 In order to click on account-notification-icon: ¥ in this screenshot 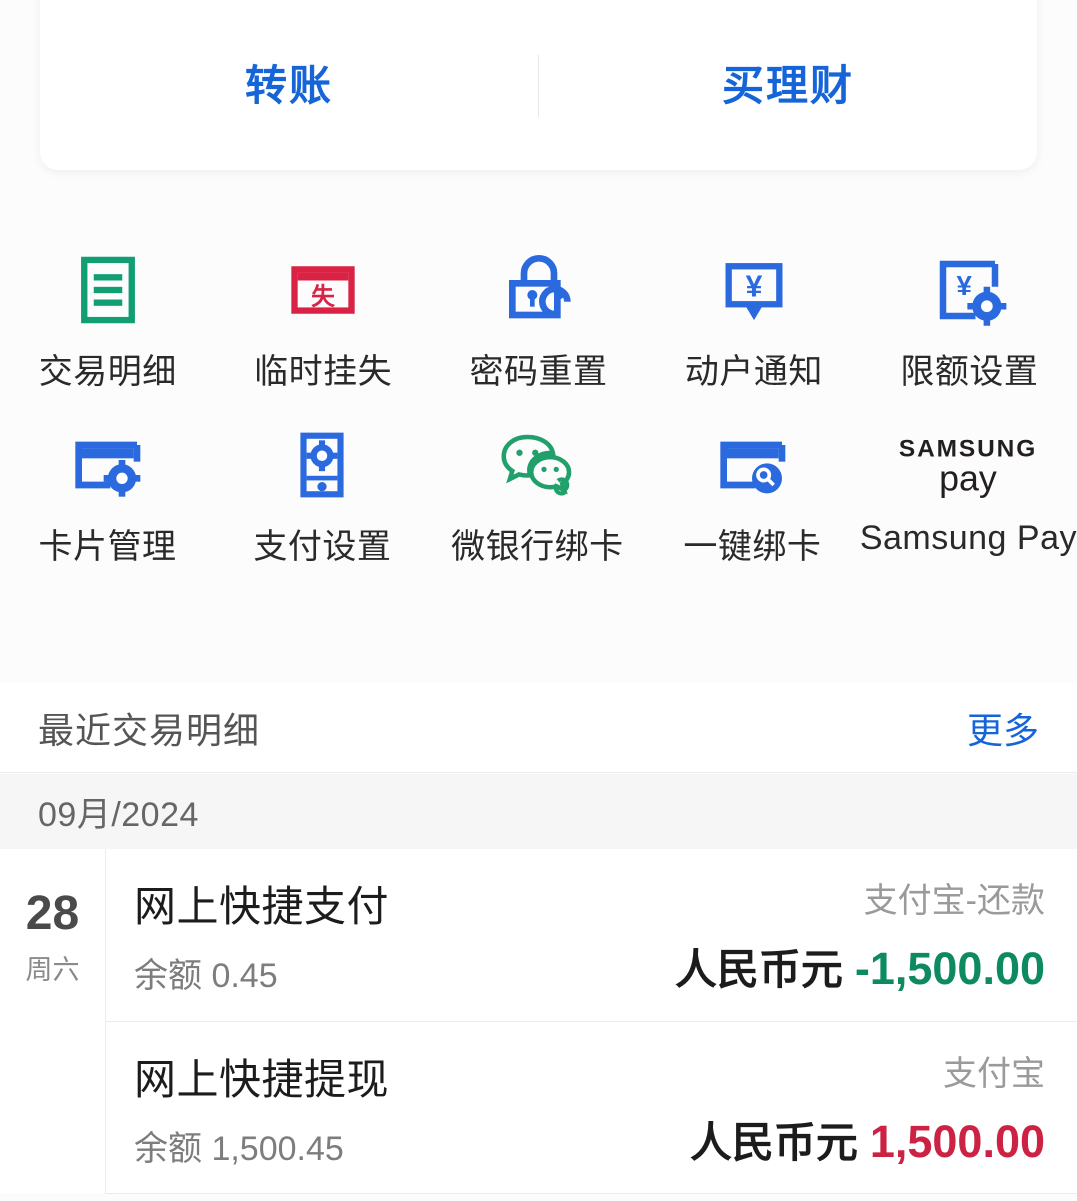, I will do `click(754, 290)`.